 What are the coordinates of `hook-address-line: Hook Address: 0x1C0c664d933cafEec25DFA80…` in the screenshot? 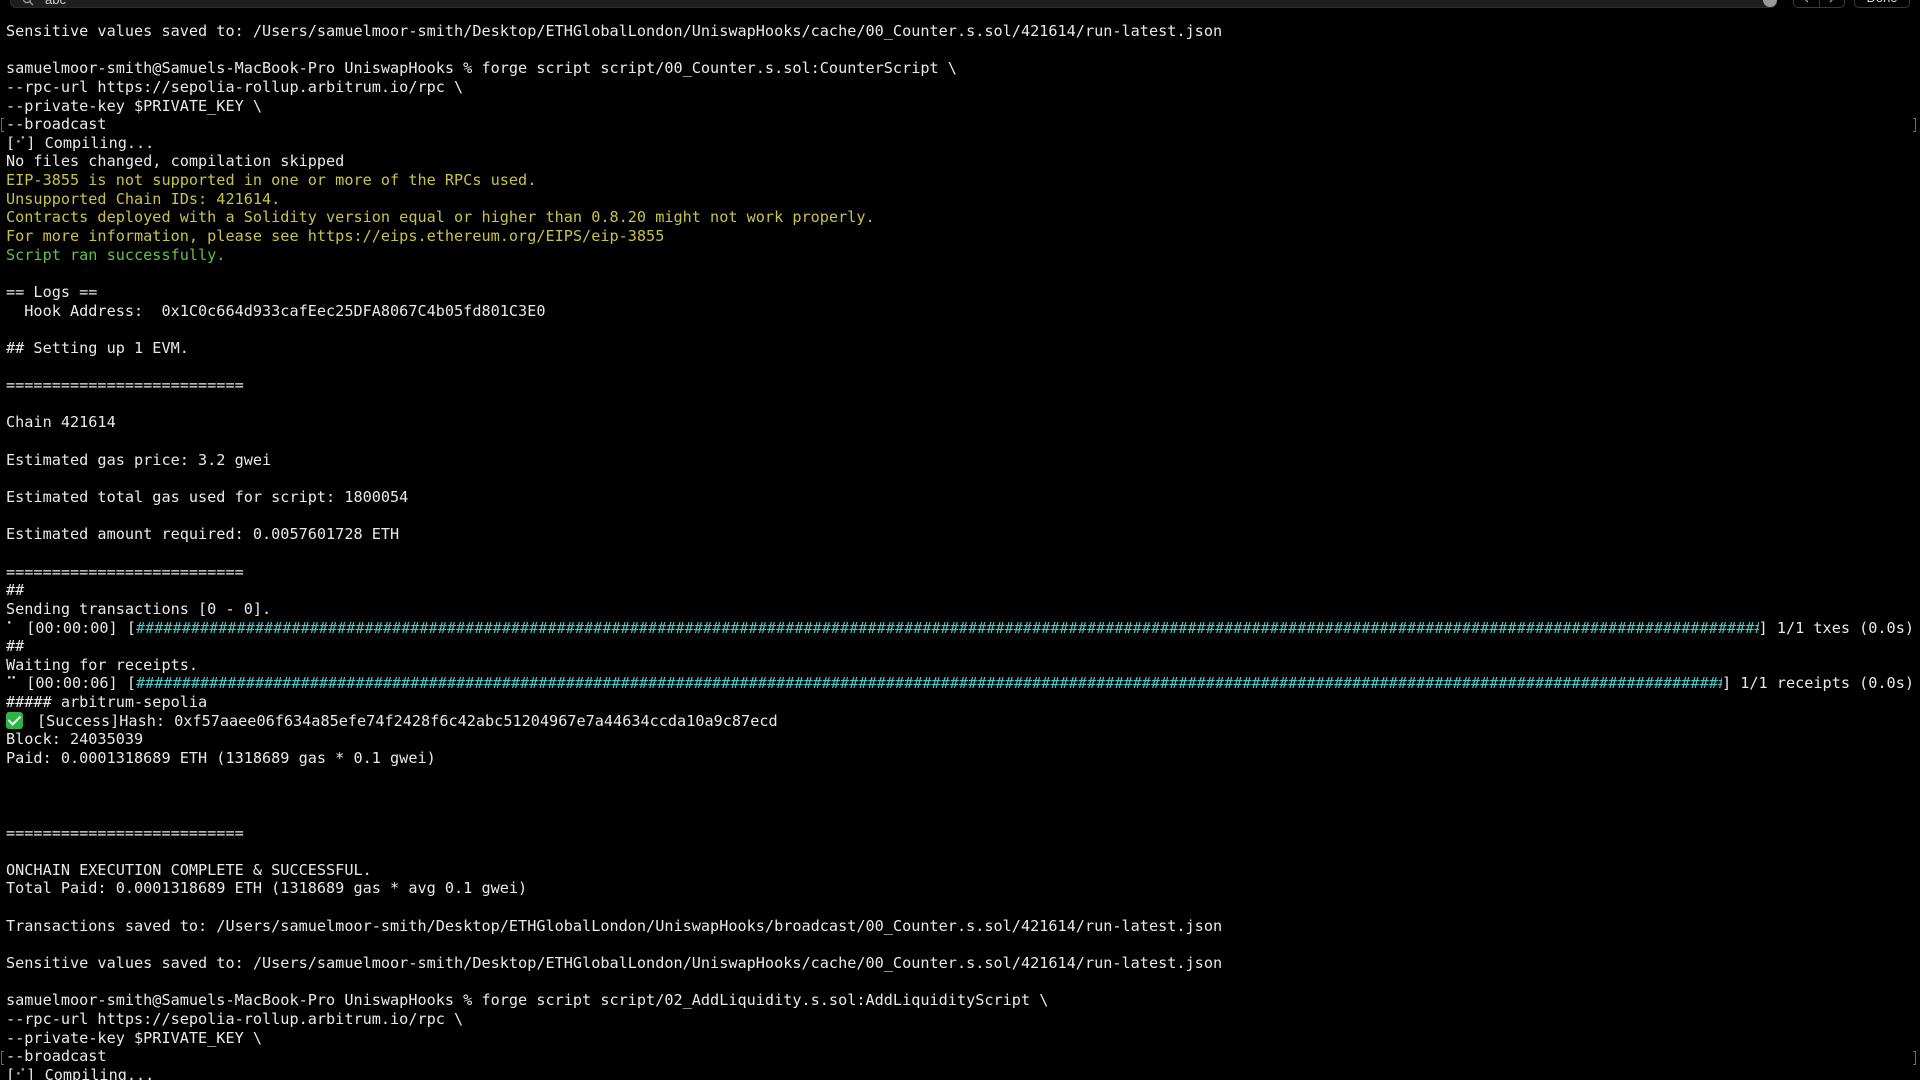 It's located at (276, 310).